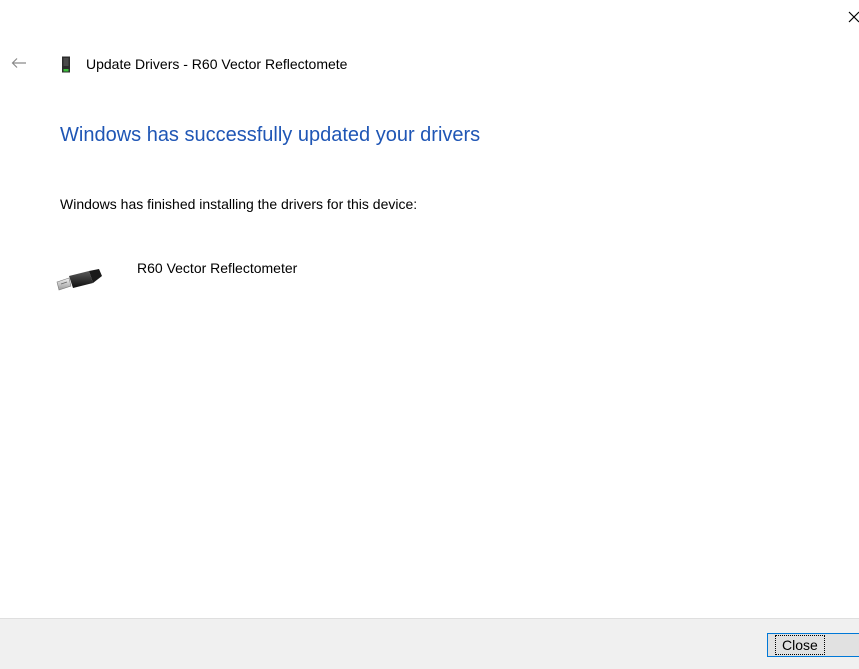  What do you see at coordinates (800, 645) in the screenshot?
I see `close-button-label: Close` at bounding box center [800, 645].